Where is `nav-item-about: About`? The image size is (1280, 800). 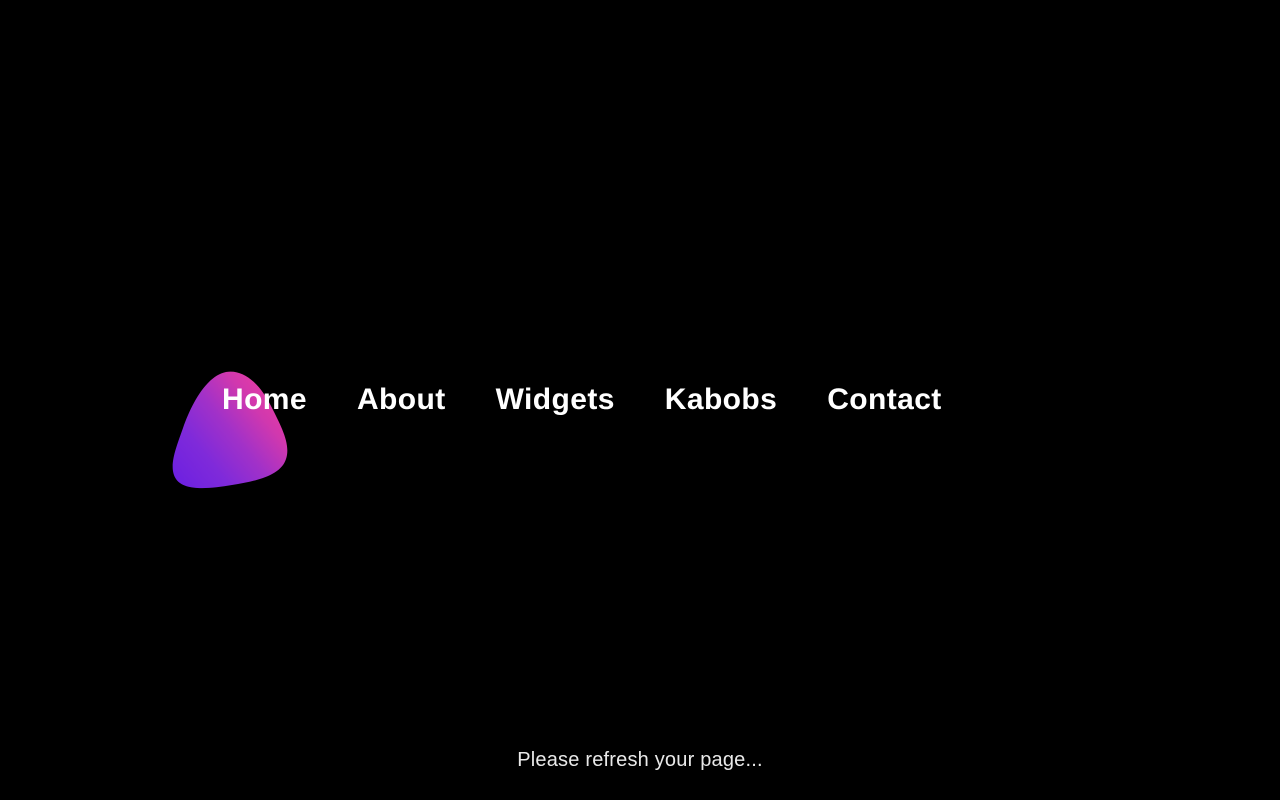
nav-item-about: About is located at coordinates (401, 400).